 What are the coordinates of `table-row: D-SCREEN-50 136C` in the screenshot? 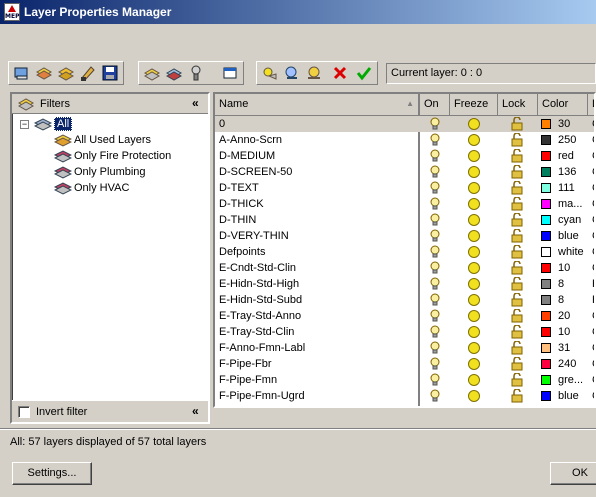 It's located at (404, 172).